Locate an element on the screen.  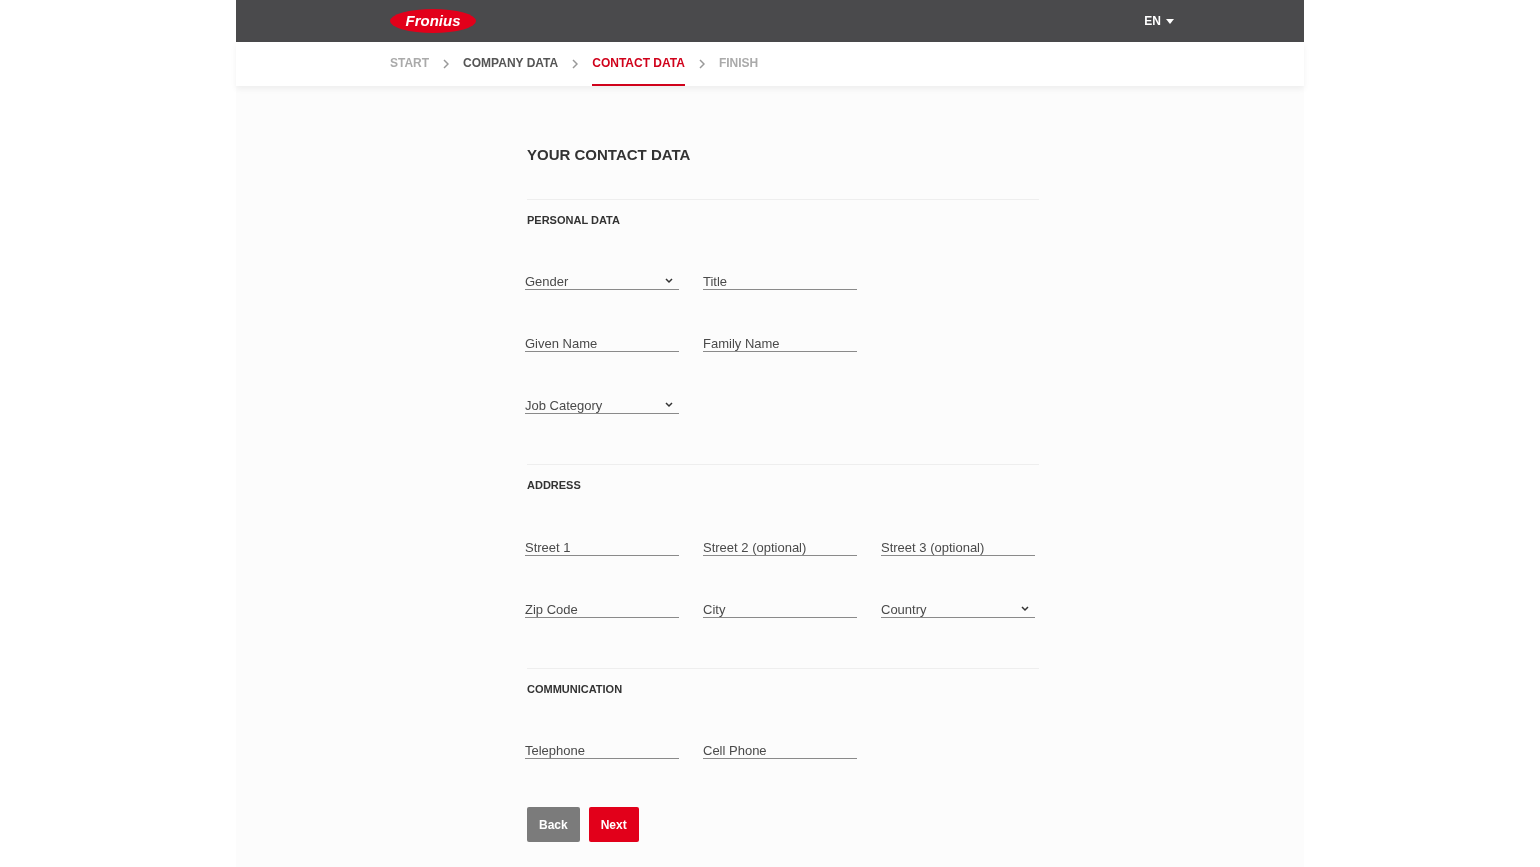
input-field: Family Name is located at coordinates (780, 341).